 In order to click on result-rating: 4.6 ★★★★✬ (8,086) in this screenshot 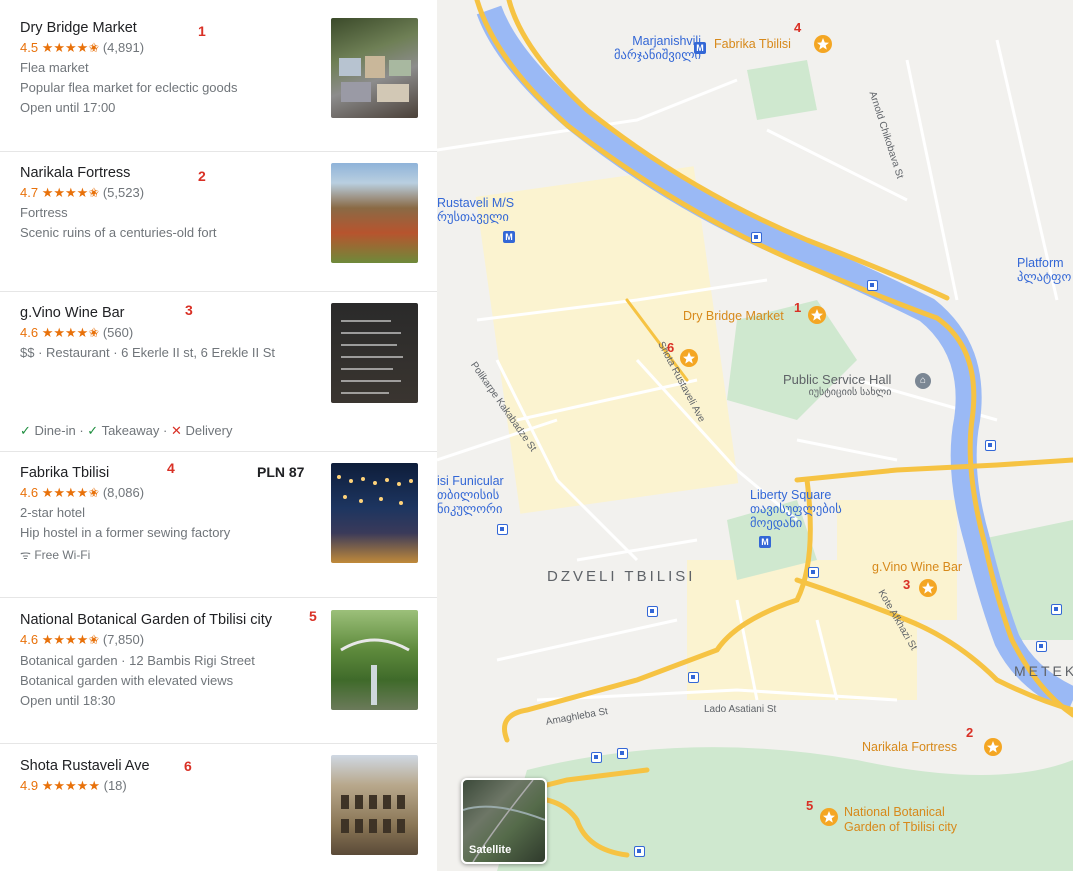, I will do `click(82, 493)`.